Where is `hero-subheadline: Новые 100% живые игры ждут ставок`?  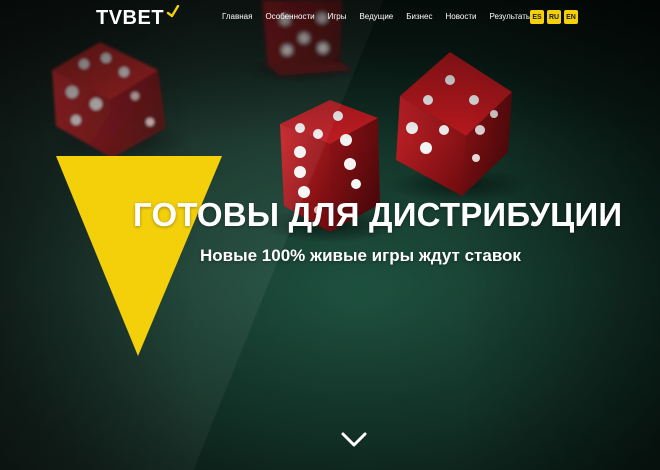
hero-subheadline: Новые 100% живые игры ждут ставок is located at coordinates (360, 255).